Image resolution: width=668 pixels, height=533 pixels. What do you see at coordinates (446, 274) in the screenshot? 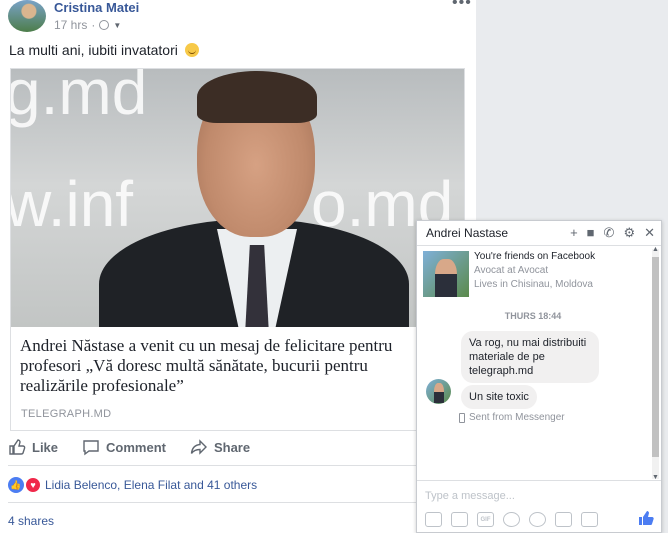
I see `contact-photo` at bounding box center [446, 274].